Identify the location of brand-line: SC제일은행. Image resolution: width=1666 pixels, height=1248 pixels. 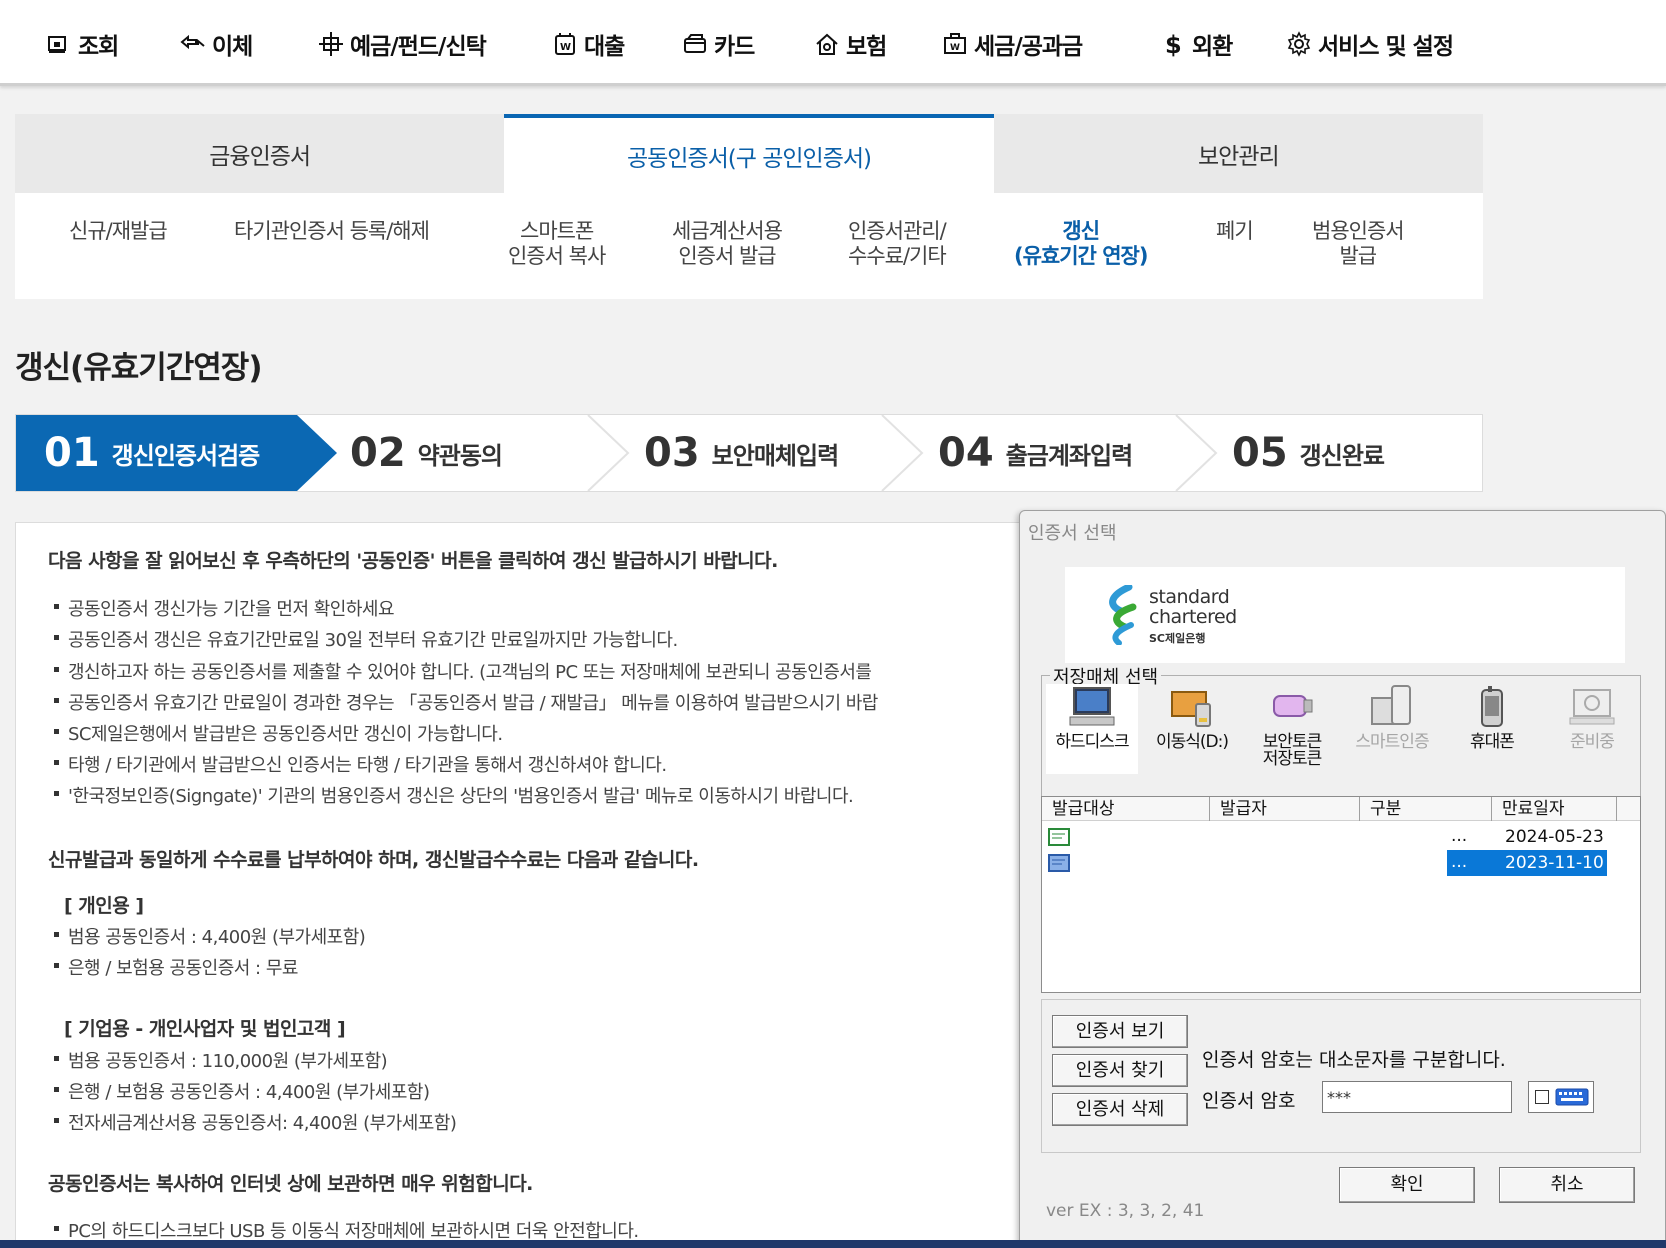
(1177, 638).